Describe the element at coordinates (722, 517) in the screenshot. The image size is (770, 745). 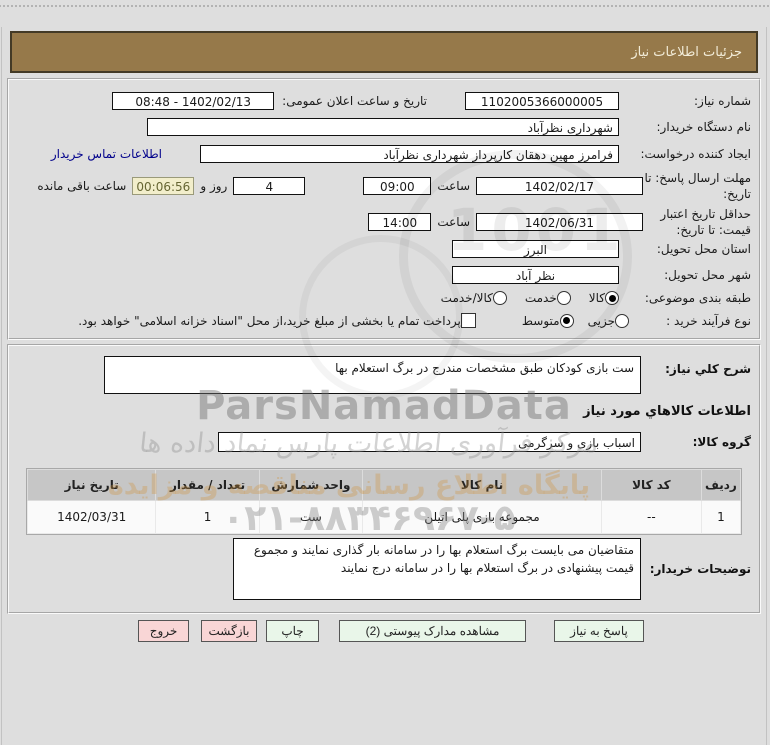
I see `cell-row-number: 1` at that location.